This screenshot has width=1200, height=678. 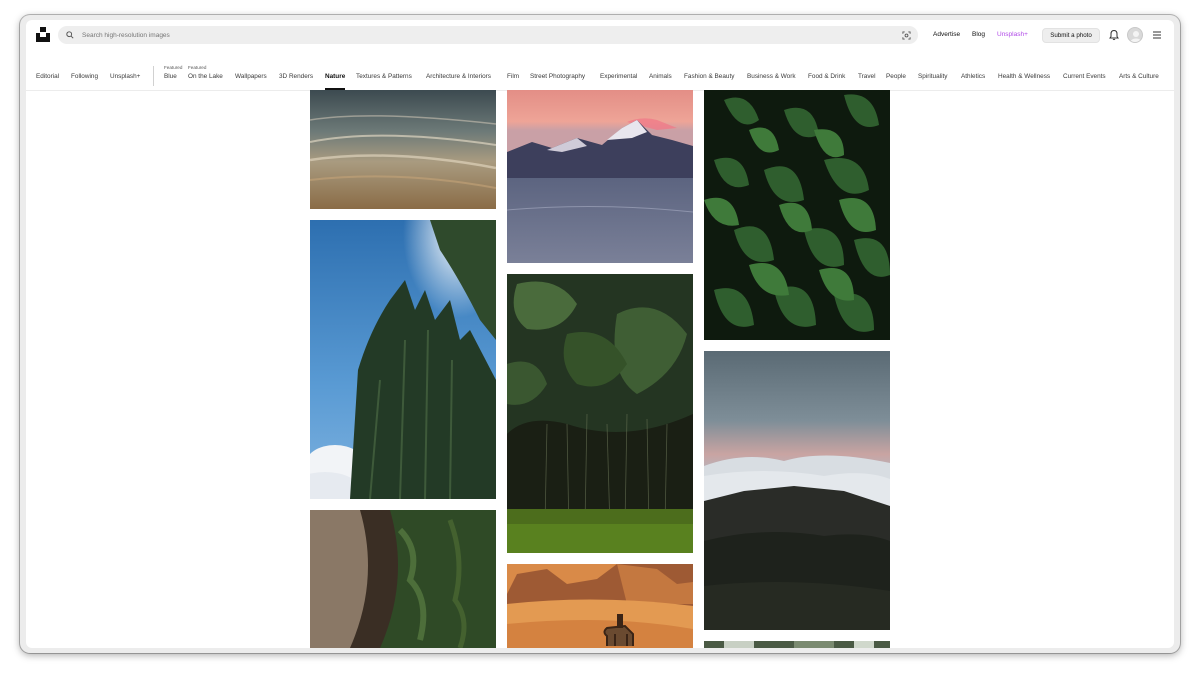 I want to click on tab-health-wellness: Health & Wellness, so click(x=1024, y=76).